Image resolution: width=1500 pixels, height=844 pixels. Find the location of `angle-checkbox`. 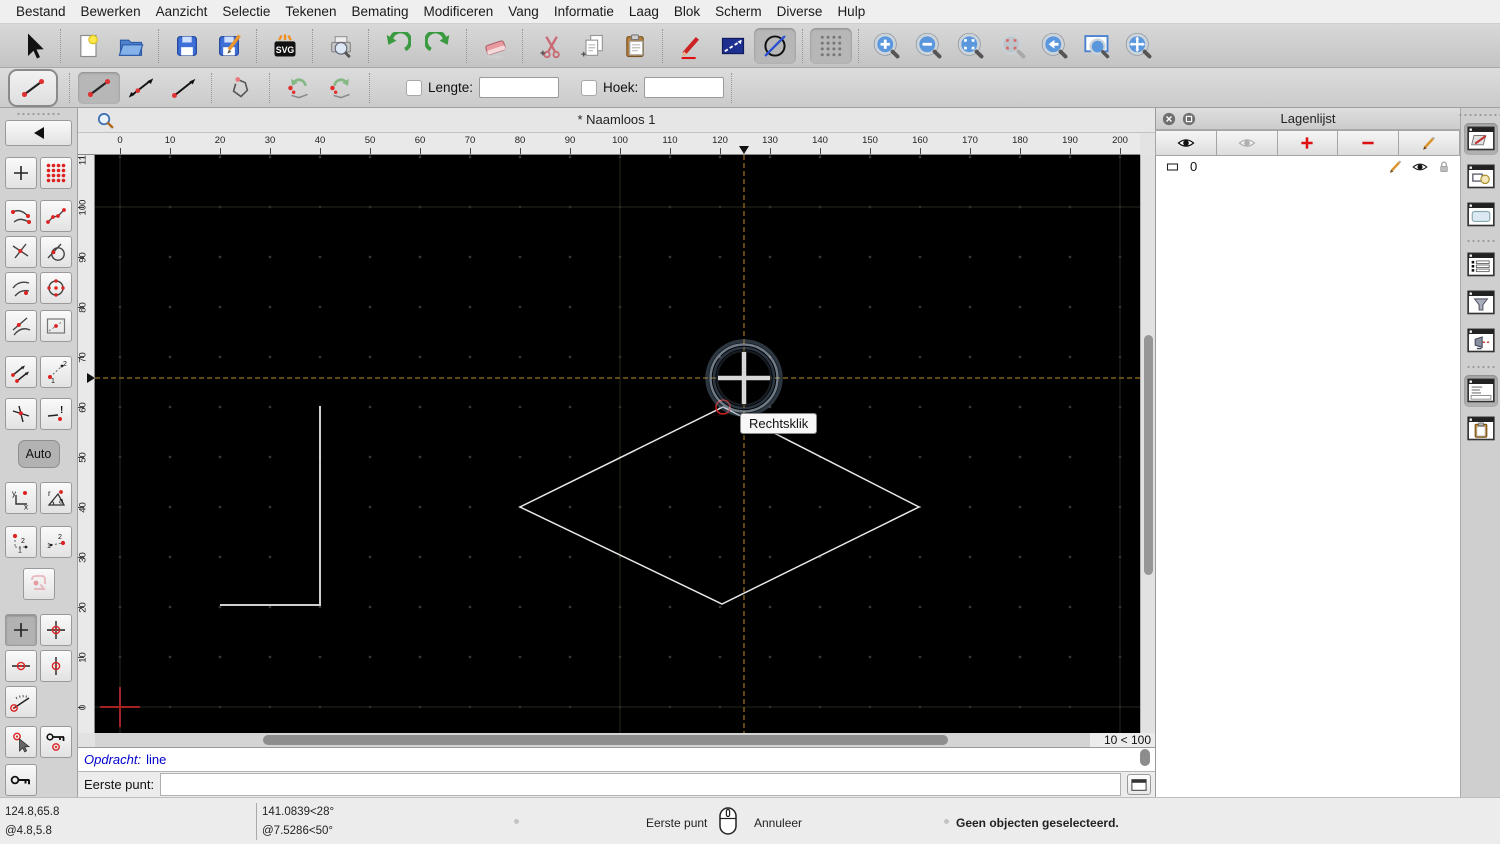

angle-checkbox is located at coordinates (589, 87).